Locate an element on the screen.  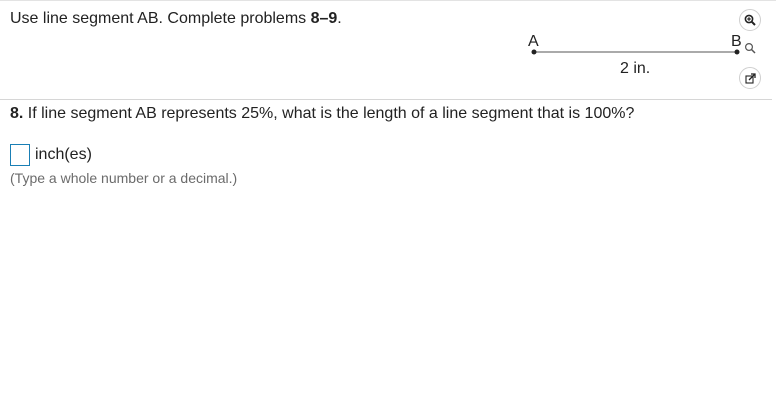
zoom-button is located at coordinates (750, 48).